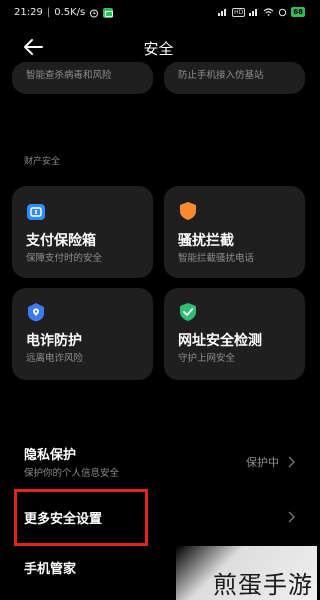  Describe the element at coordinates (268, 12) in the screenshot. I see `wifi-icon` at that location.